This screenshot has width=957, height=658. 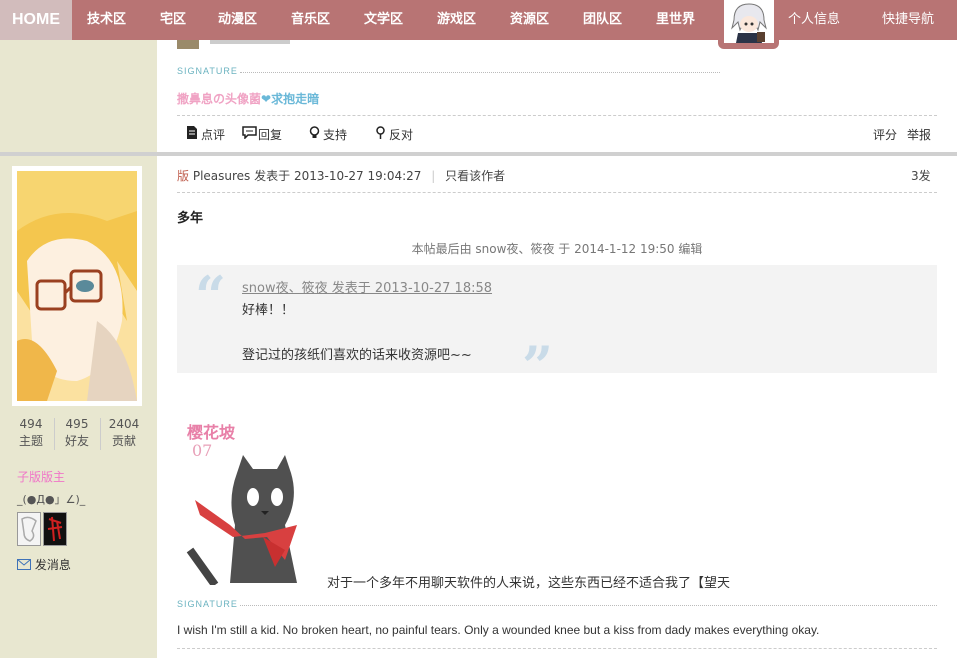 I want to click on prev-post-clipped-text, so click(x=250, y=42).